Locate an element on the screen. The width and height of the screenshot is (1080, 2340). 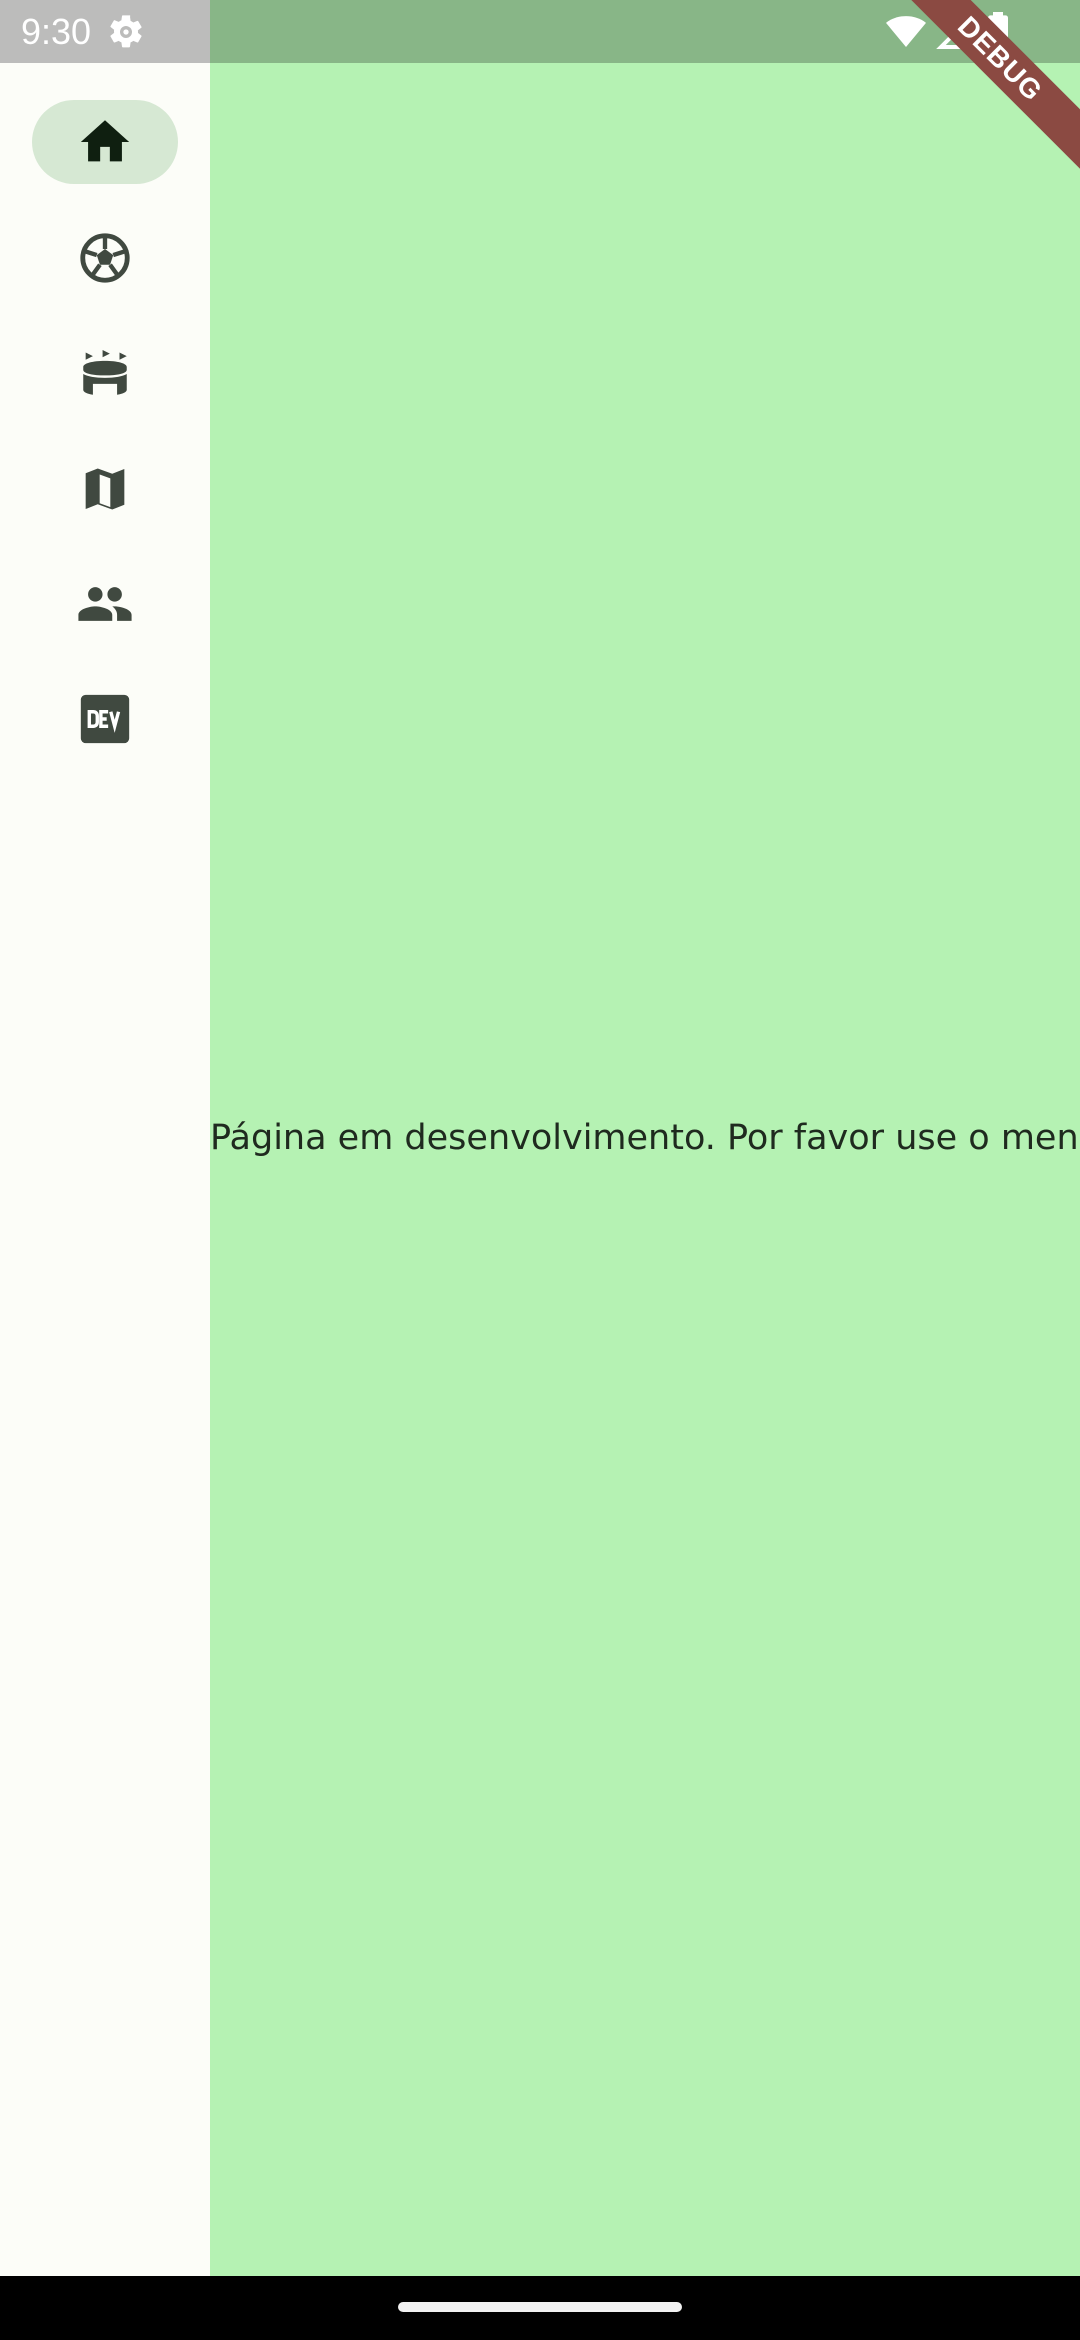
soccer-ball-icon is located at coordinates (105, 258).